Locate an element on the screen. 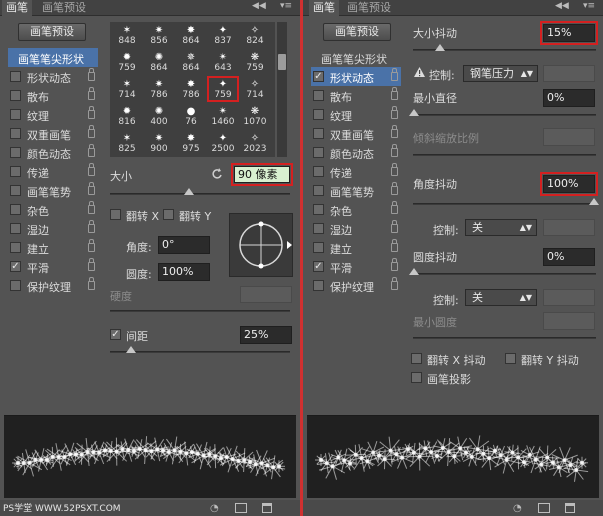 Image resolution: width=603 pixels, height=516 pixels. sidebar-item: 湿边 is located at coordinates (356, 228).